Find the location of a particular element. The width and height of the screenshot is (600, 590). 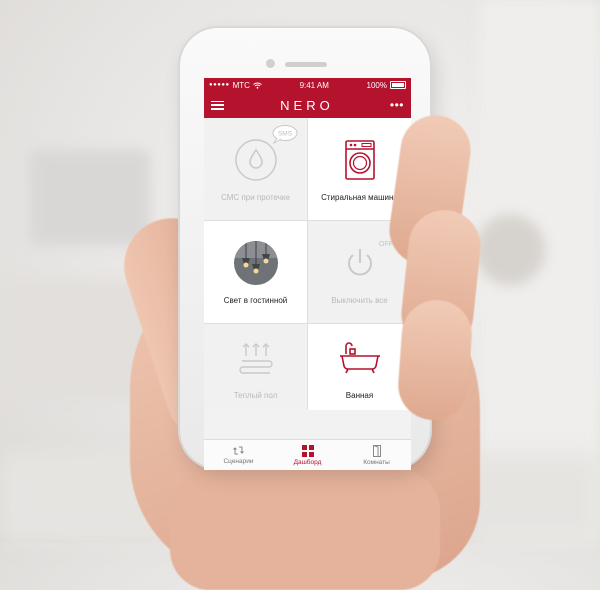

bottom-tab-bar: Сценарии Дашборд Комнаты is located at coordinates (307, 454).